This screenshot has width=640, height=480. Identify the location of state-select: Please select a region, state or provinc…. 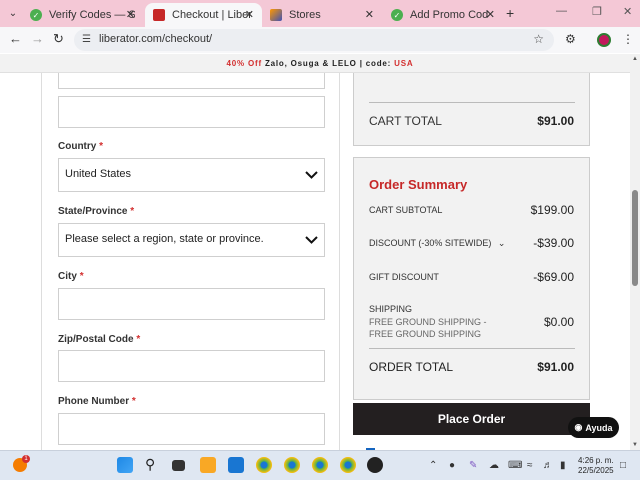
(191, 240).